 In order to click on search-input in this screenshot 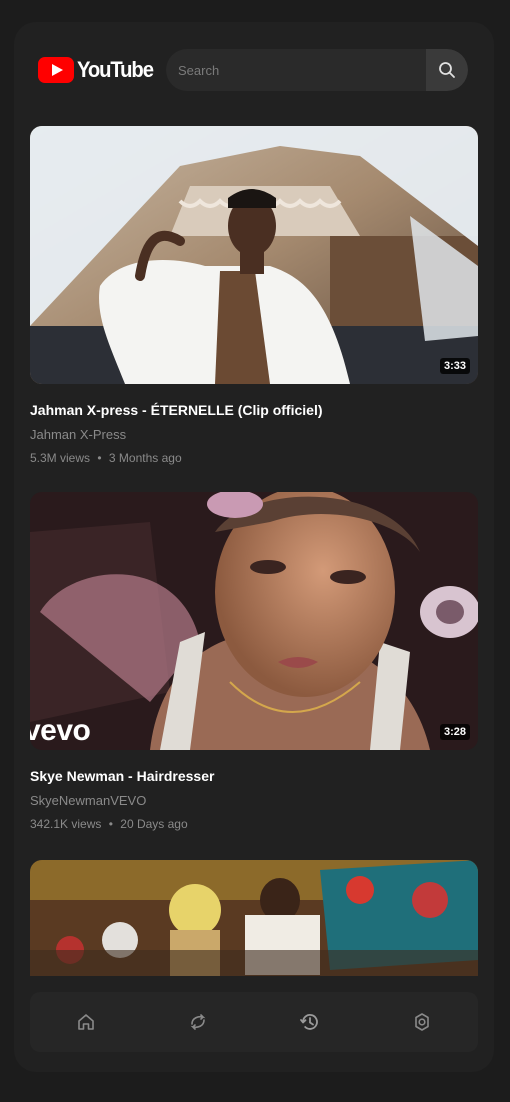, I will do `click(297, 70)`.